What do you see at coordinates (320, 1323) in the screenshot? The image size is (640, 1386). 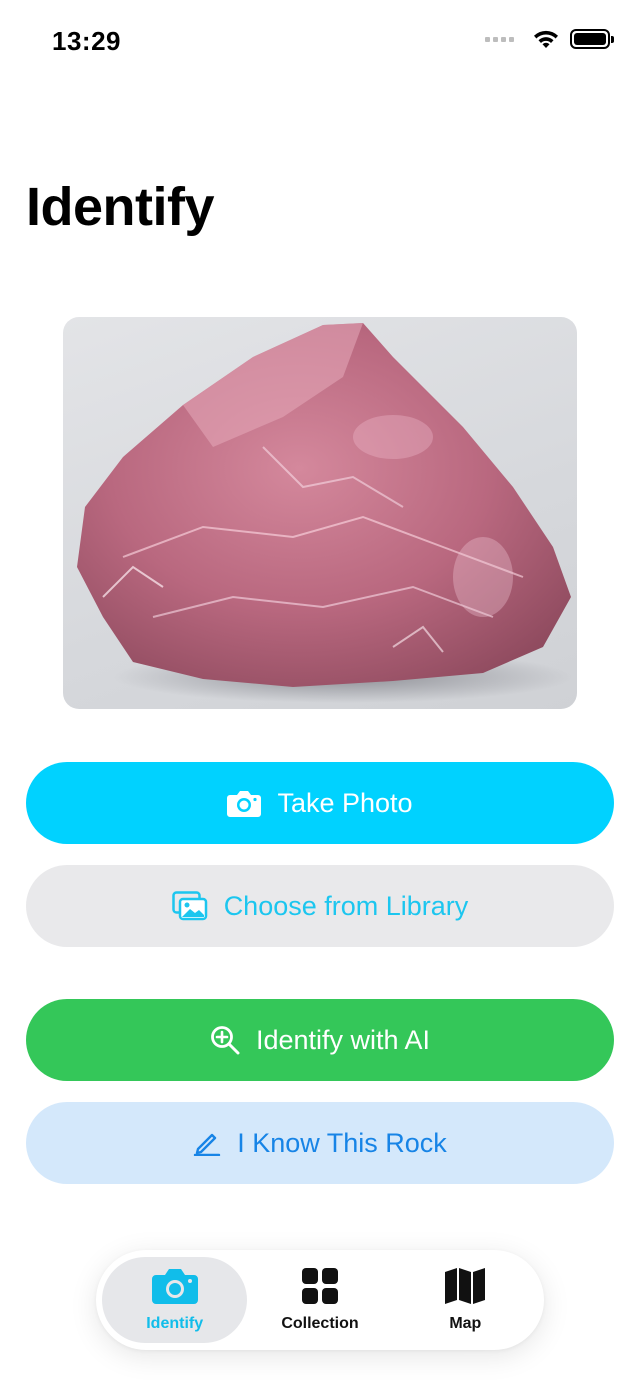 I see `tab-label: Collection` at bounding box center [320, 1323].